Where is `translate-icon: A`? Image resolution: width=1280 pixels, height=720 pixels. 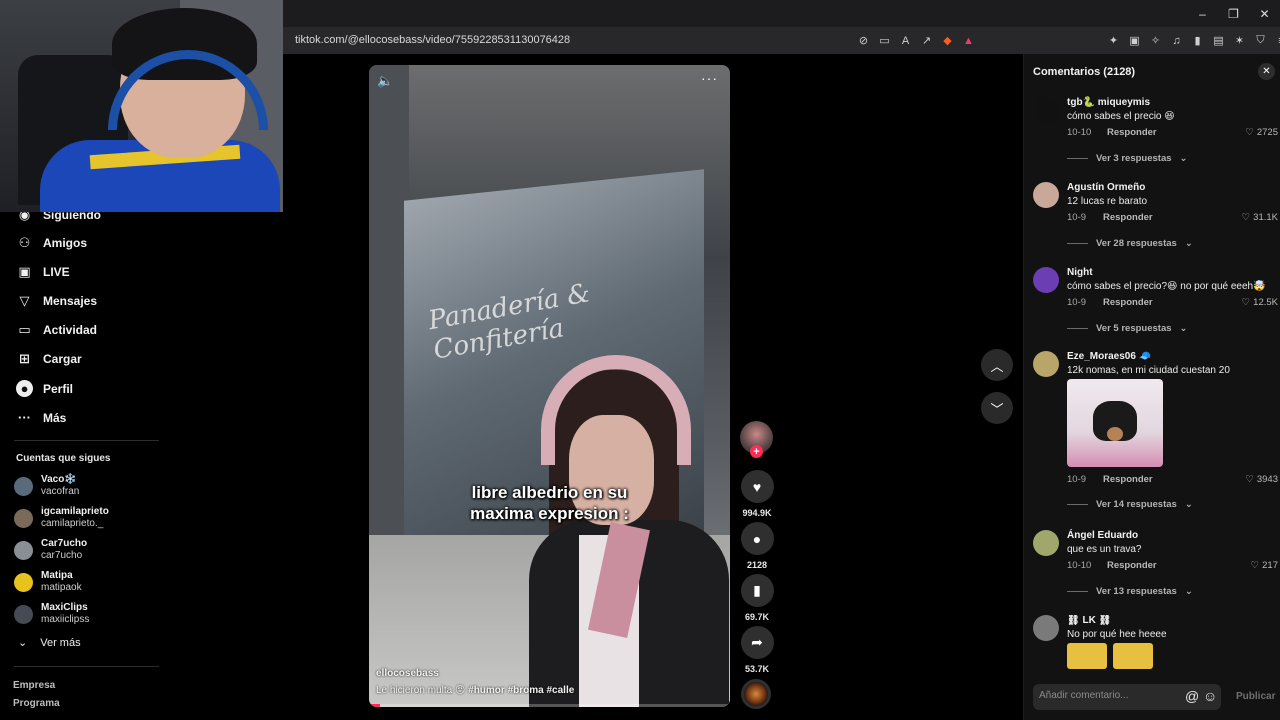 translate-icon: A is located at coordinates (905, 40).